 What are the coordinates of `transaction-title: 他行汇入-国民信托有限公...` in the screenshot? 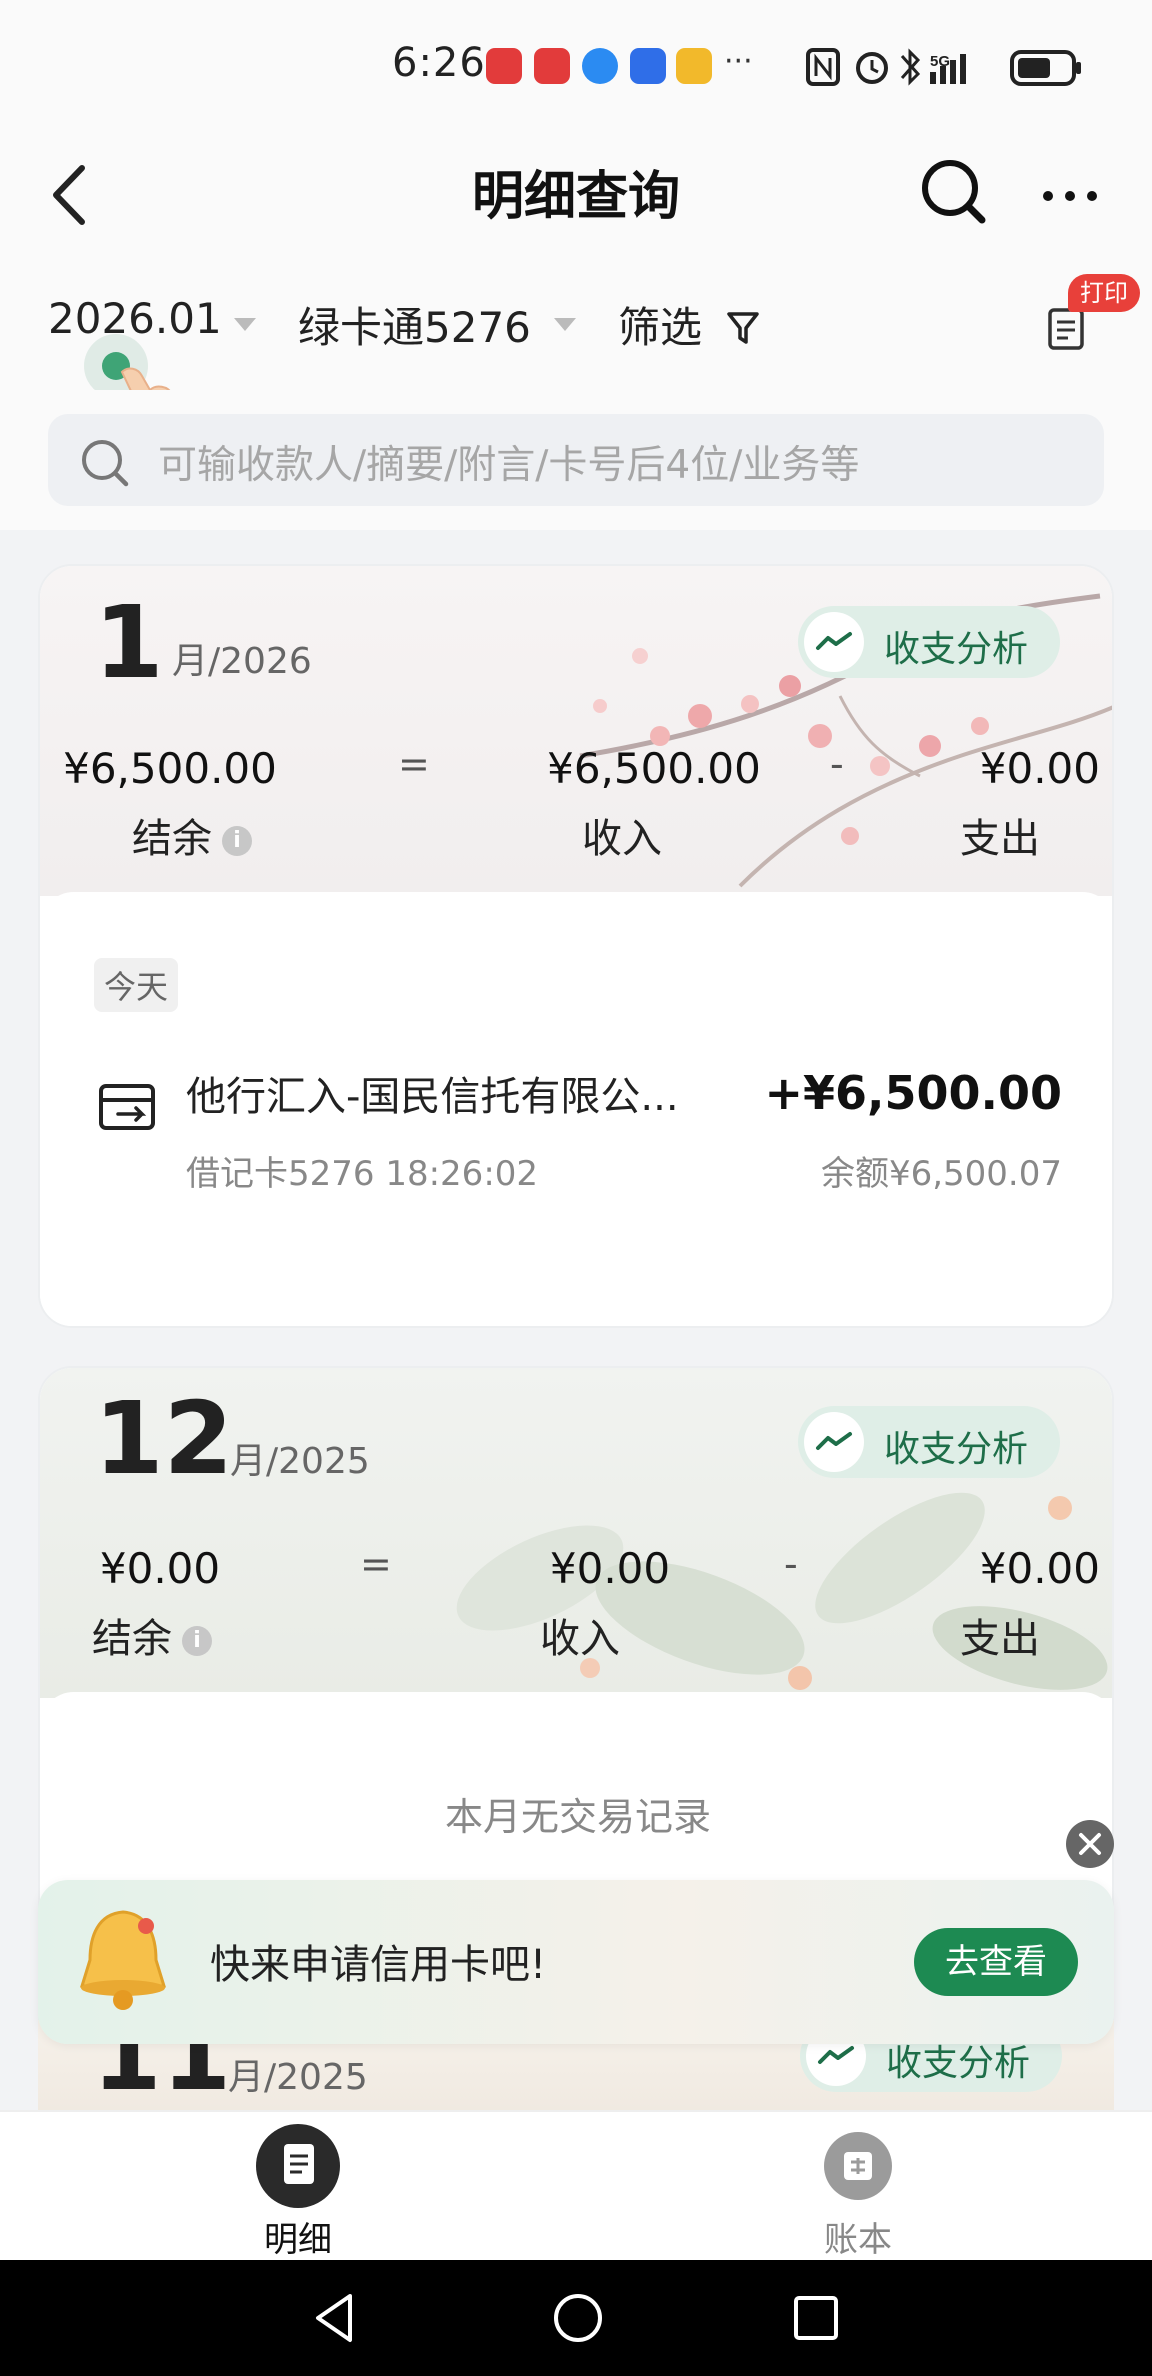 It's located at (432, 1097).